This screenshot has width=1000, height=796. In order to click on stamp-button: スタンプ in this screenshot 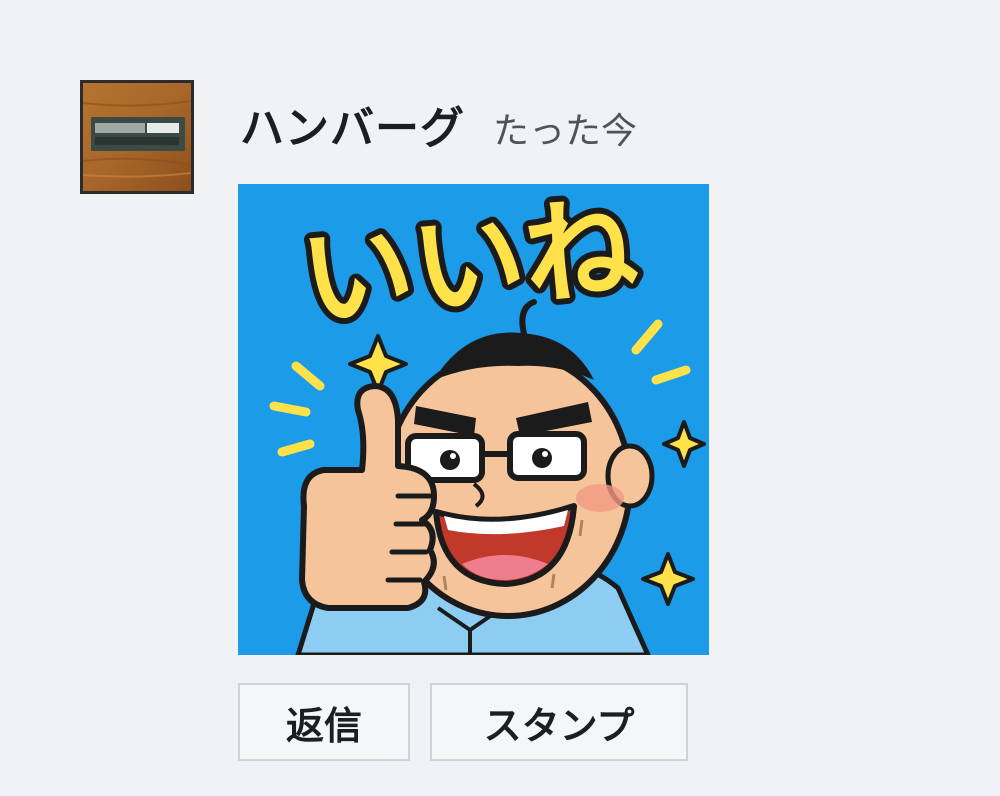, I will do `click(559, 722)`.